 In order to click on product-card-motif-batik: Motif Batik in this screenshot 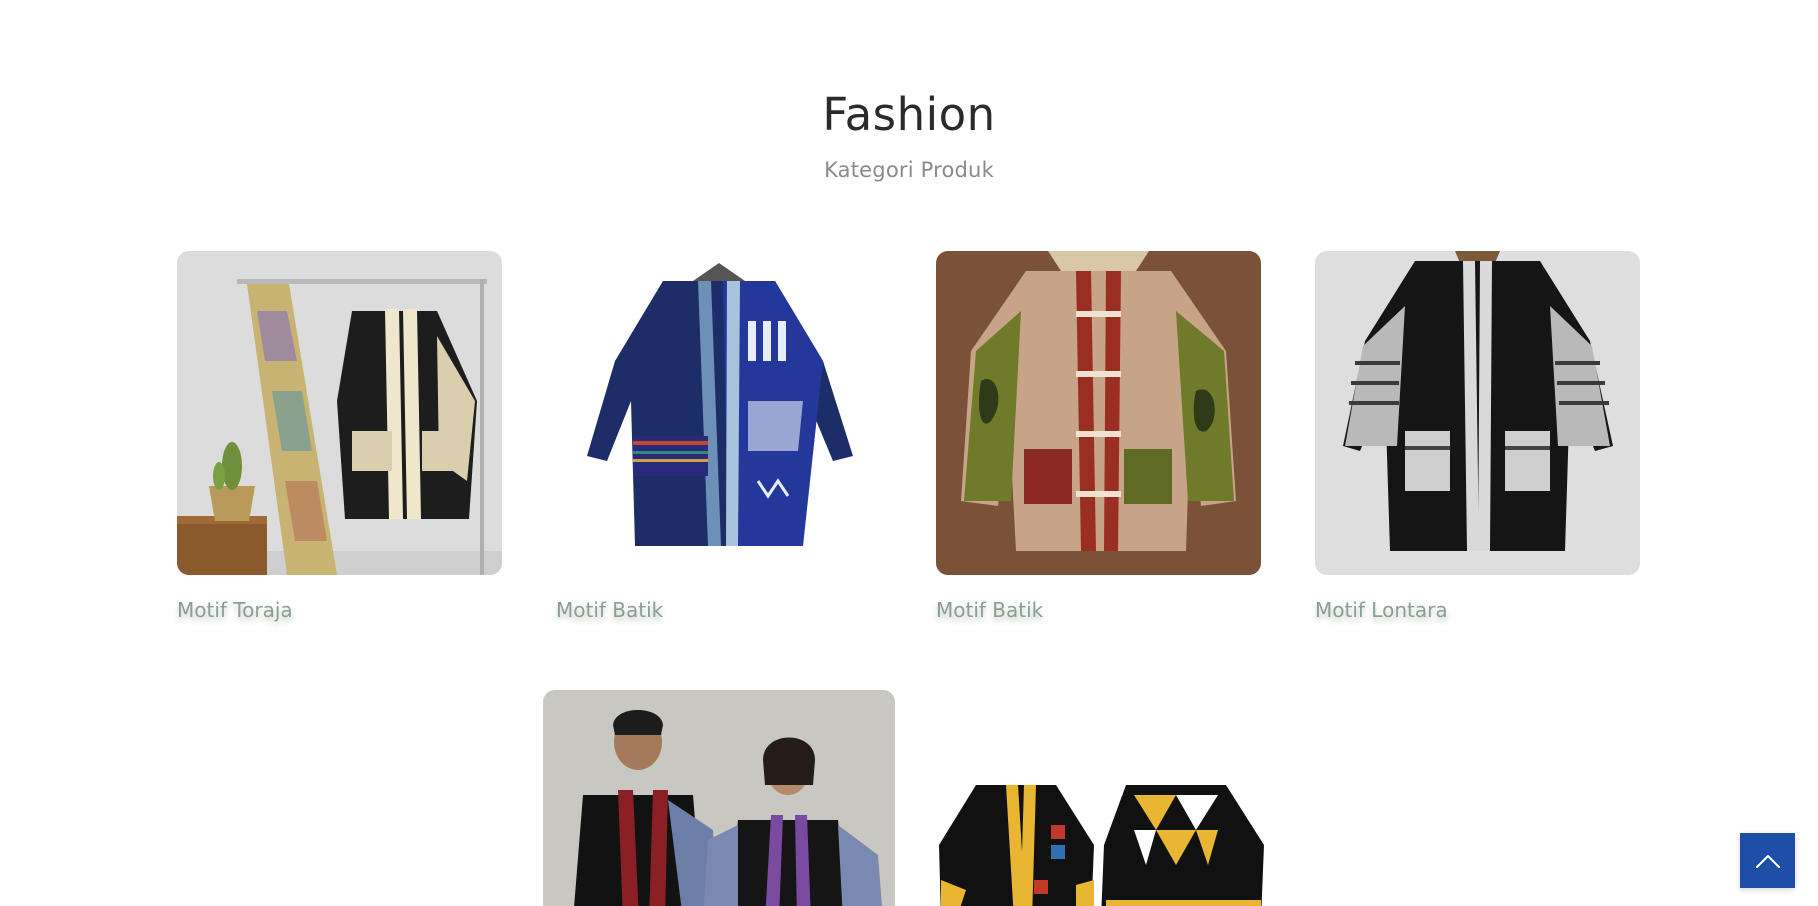, I will do `click(719, 441)`.